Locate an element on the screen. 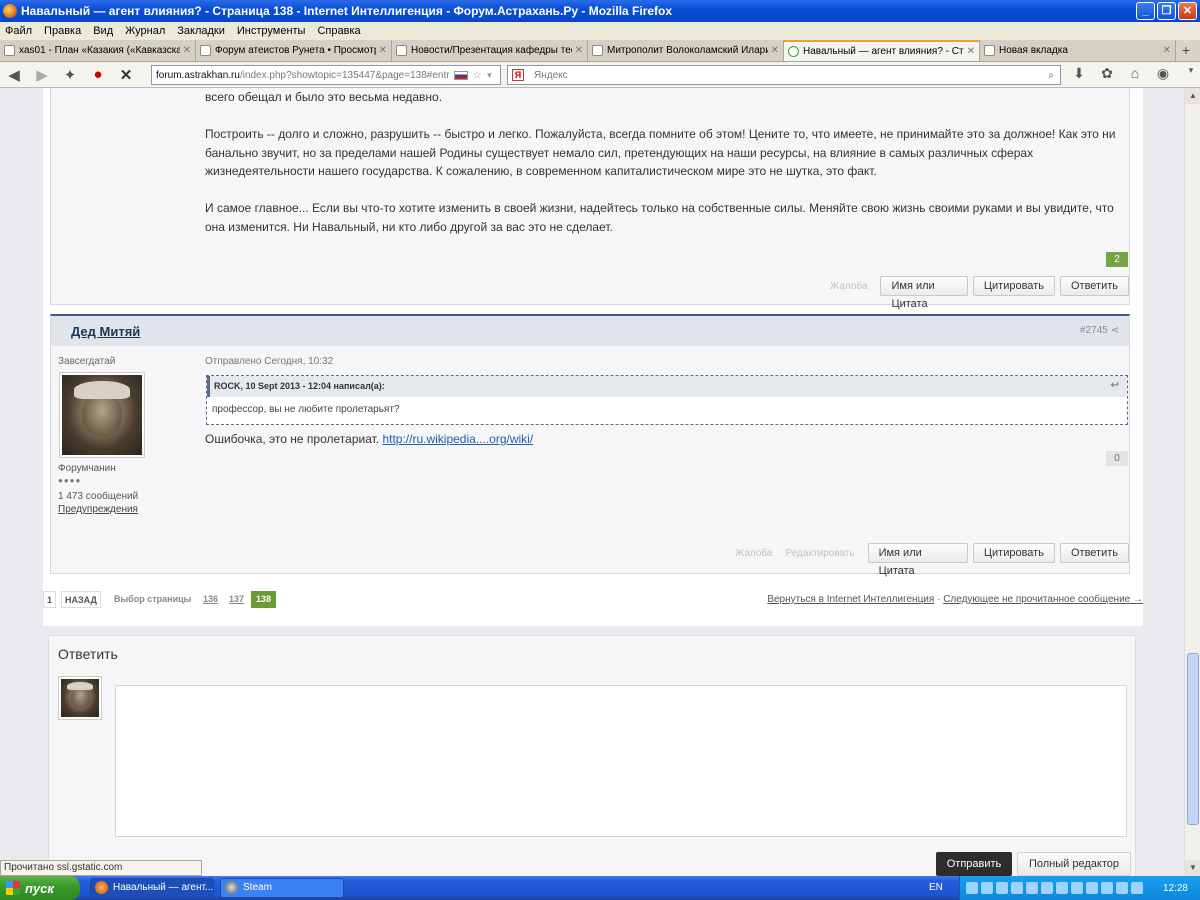 The width and height of the screenshot is (1200, 900). send-button: Отправить is located at coordinates (974, 864).